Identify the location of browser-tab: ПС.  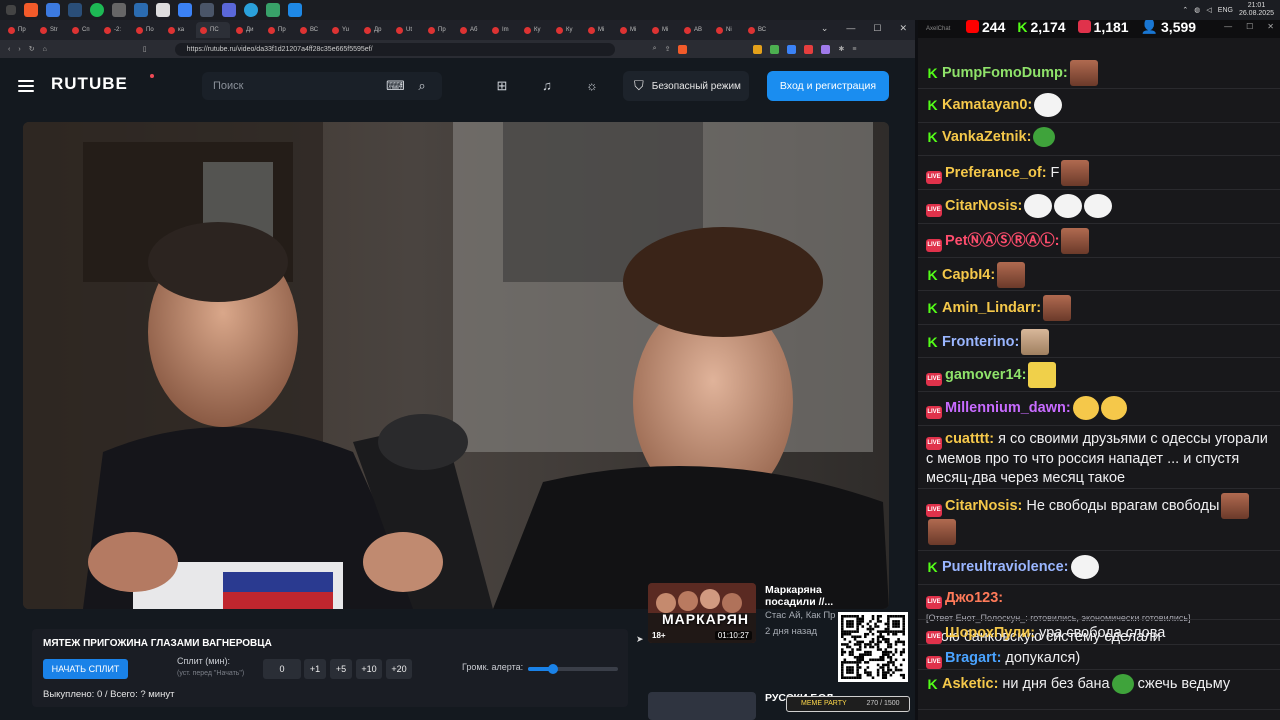
(213, 30).